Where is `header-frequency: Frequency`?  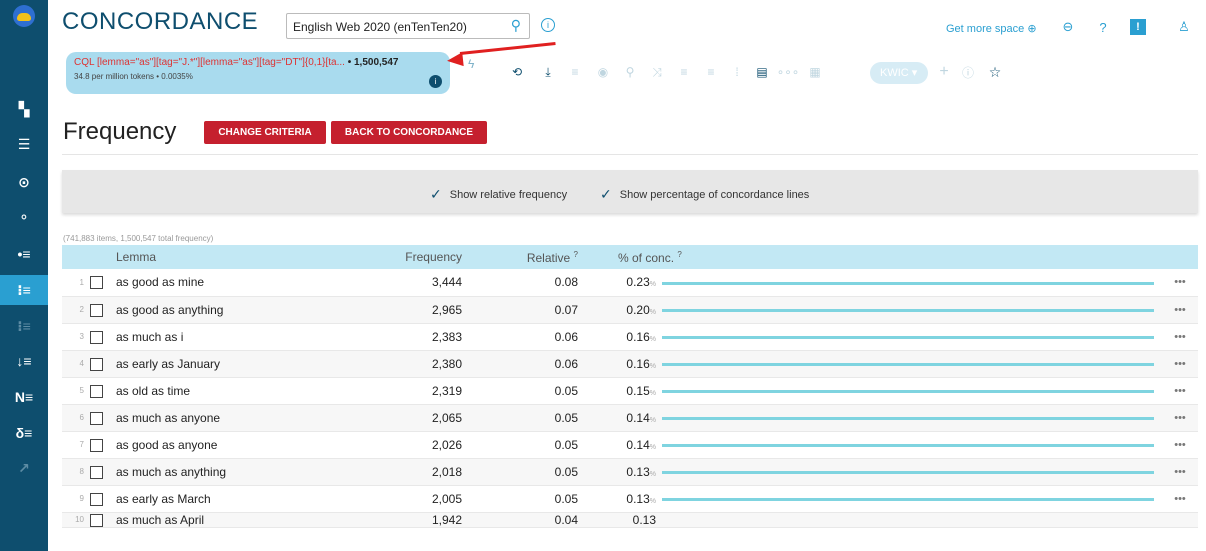
header-frequency: Frequency is located at coordinates (389, 257).